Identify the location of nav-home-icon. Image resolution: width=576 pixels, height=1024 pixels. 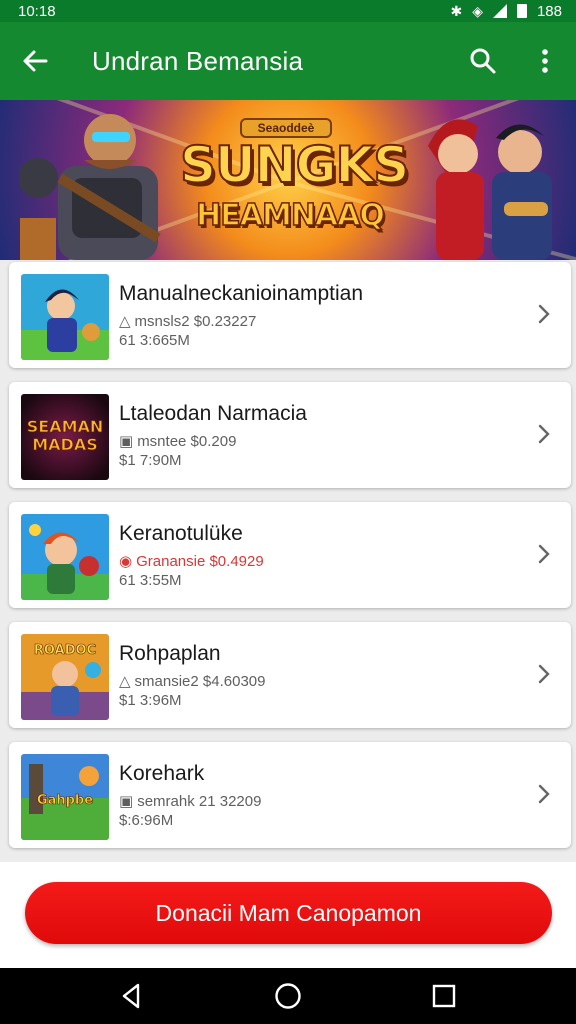
(288, 996).